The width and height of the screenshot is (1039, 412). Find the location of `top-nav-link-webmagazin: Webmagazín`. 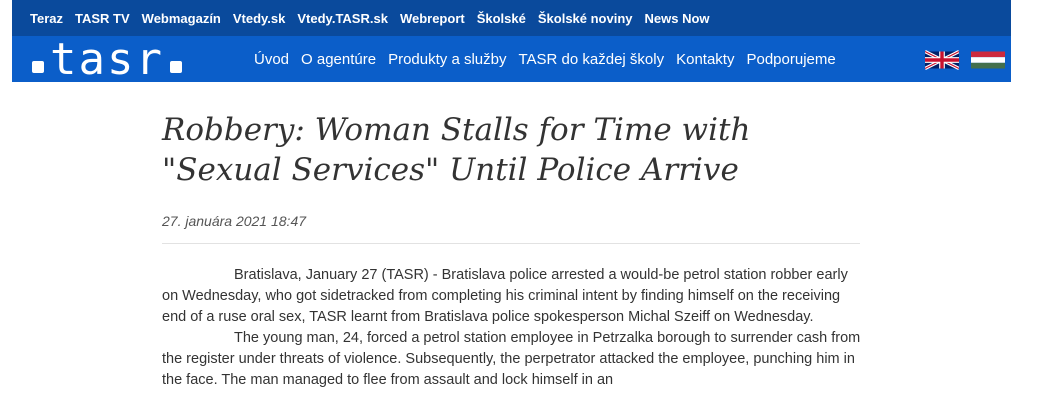

top-nav-link-webmagazin: Webmagazín is located at coordinates (181, 18).